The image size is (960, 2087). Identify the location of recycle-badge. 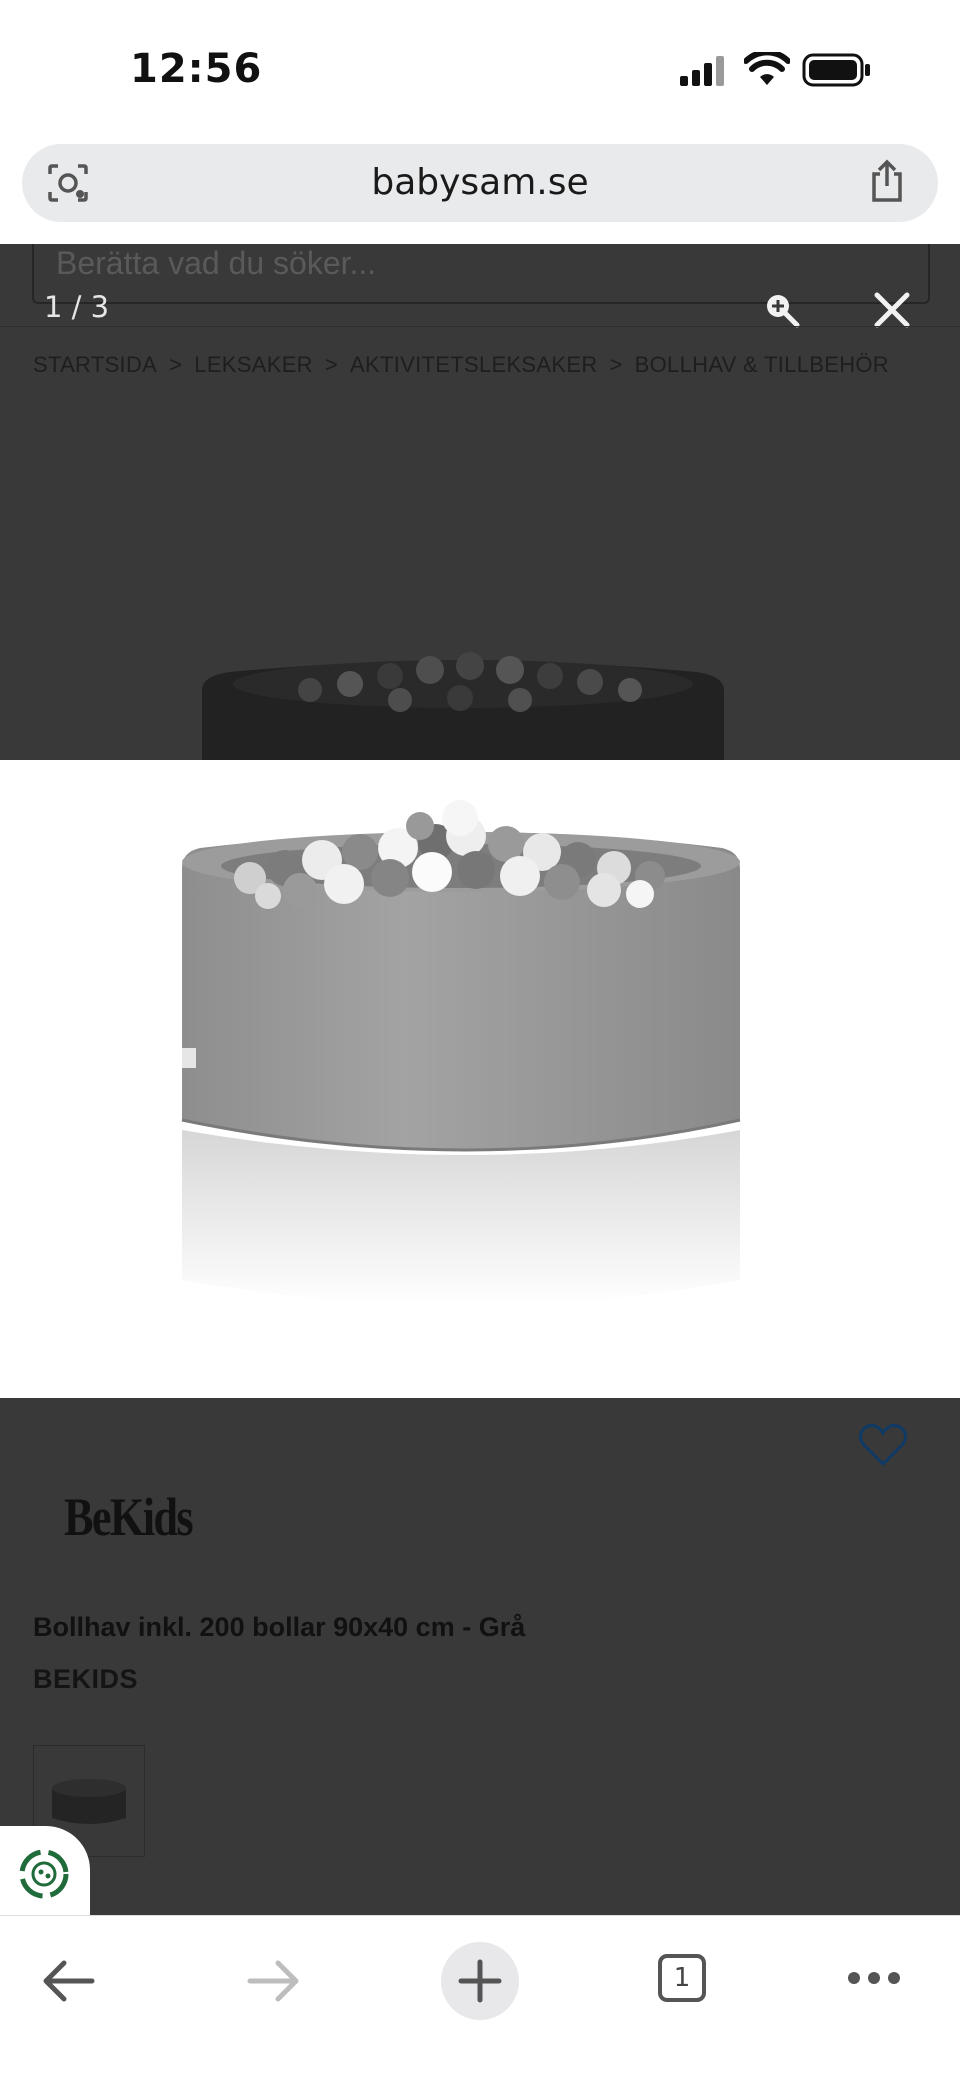
(45, 1871).